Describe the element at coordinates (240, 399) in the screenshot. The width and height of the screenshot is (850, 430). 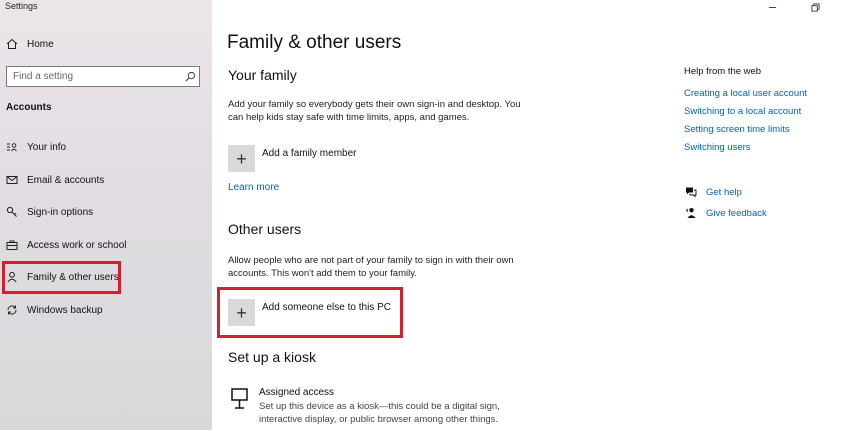
I see `kiosk-monitor-icon` at that location.